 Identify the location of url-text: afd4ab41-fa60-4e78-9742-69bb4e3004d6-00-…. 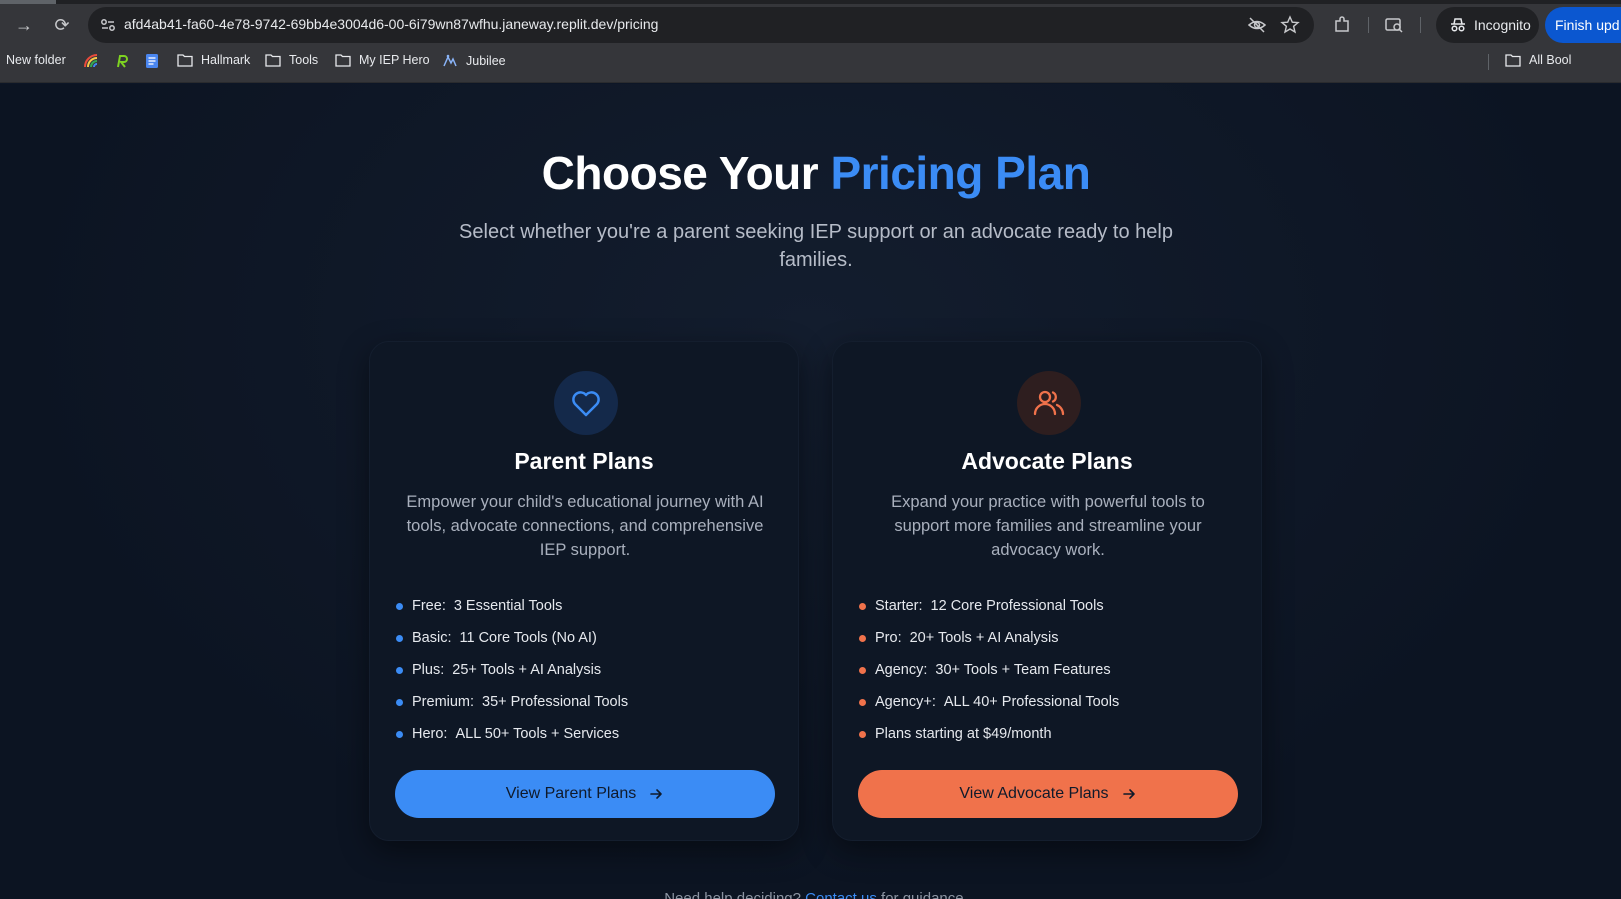
(391, 24).